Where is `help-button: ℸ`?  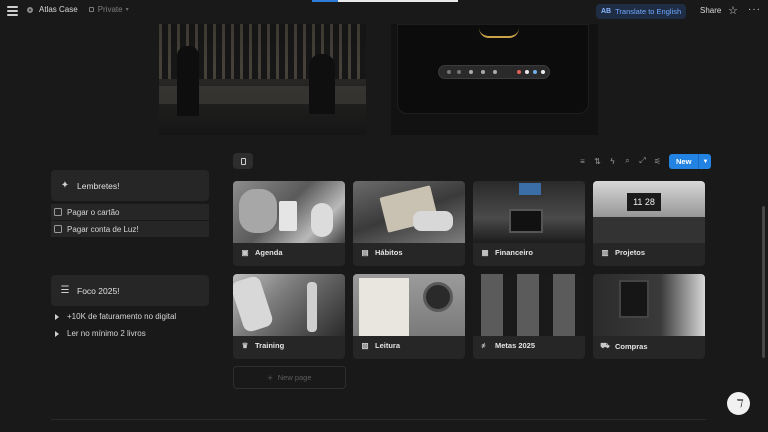
help-button: ℸ is located at coordinates (738, 403).